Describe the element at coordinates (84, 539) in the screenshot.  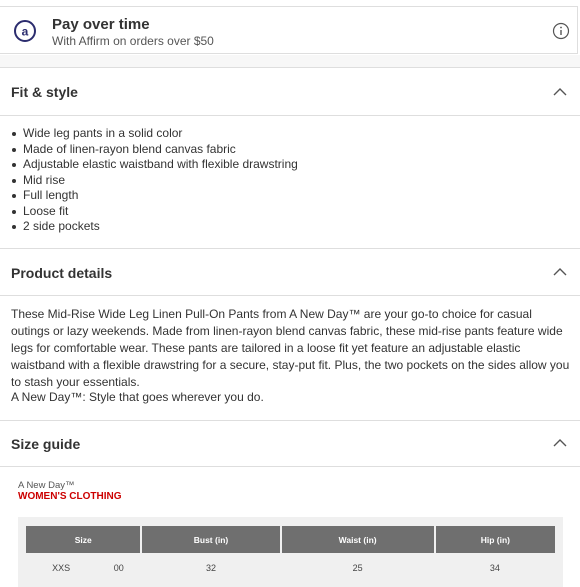
I see `size-header: Size` at that location.